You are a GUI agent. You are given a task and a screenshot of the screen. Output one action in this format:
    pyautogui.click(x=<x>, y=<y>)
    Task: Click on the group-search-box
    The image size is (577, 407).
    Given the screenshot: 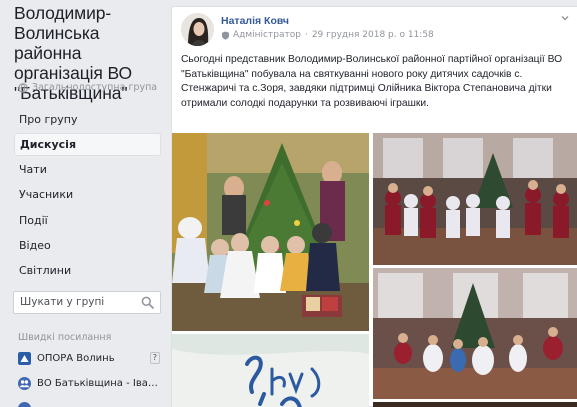 What is the action you would take?
    pyautogui.click(x=87, y=302)
    